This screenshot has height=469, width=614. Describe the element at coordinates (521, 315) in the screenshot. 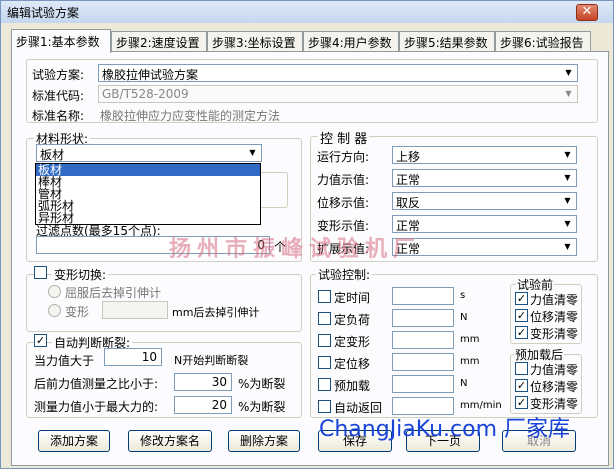

I see `pretest-disp-zero-checkbox: ✓` at that location.